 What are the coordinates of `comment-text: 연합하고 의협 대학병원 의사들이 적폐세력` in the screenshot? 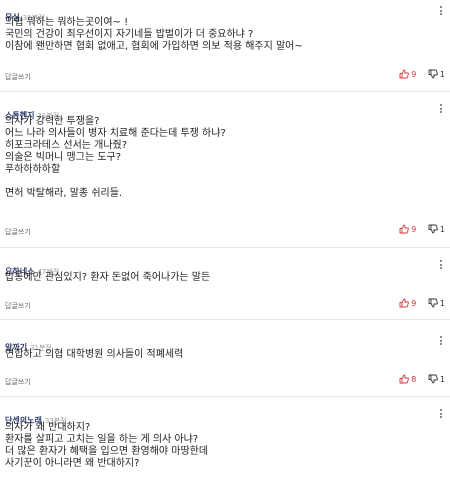 It's located at (94, 354).